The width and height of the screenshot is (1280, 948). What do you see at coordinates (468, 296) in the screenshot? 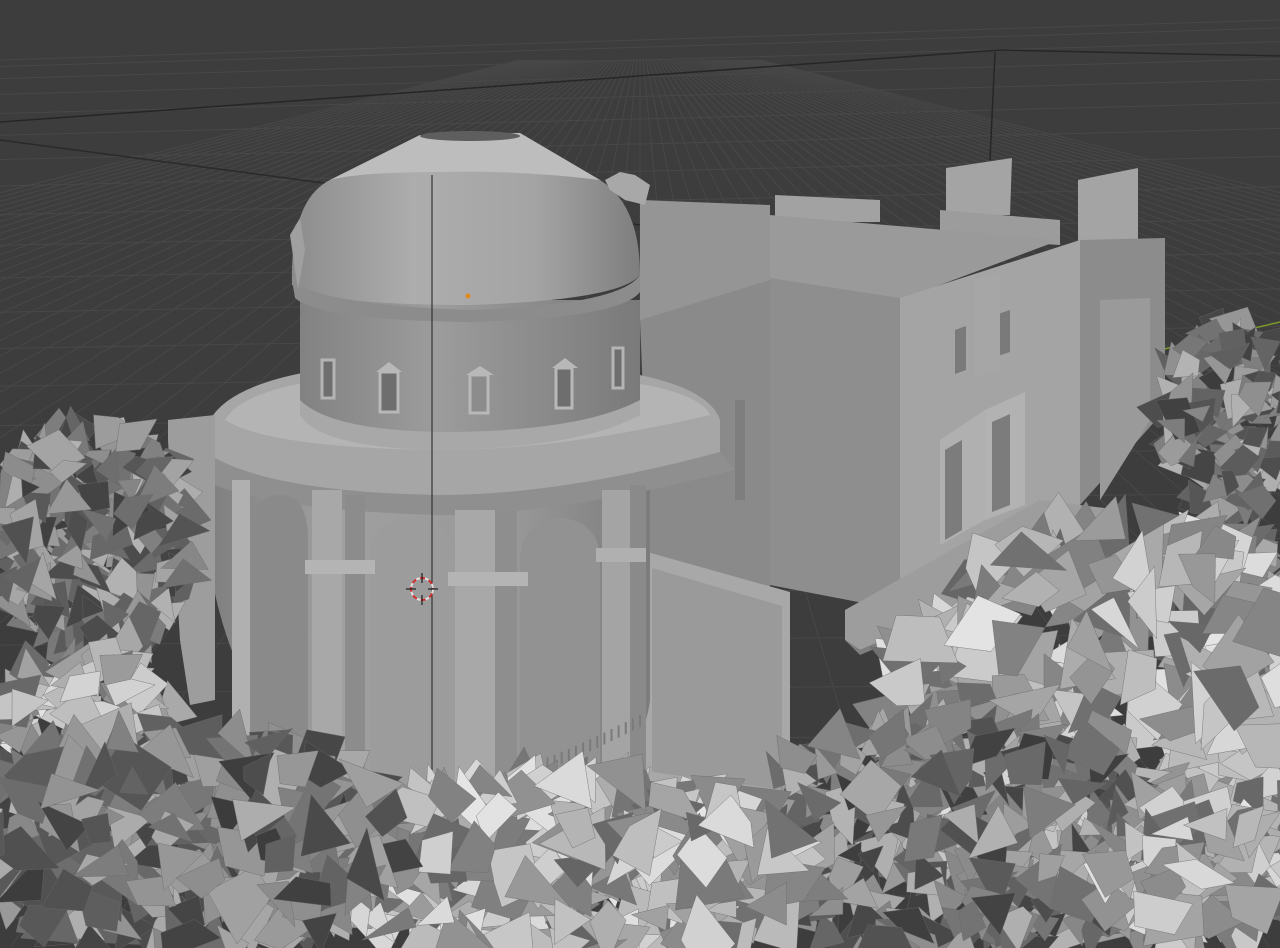
I see `object-origin-dot` at bounding box center [468, 296].